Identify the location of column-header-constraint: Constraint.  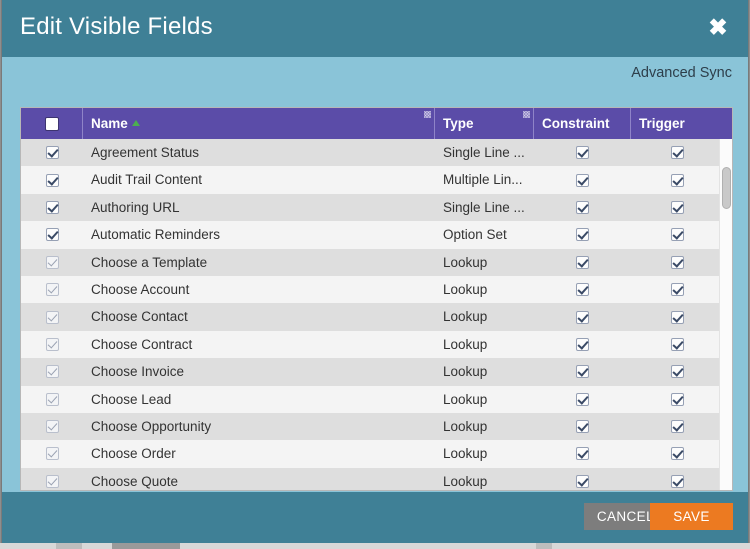
(582, 123).